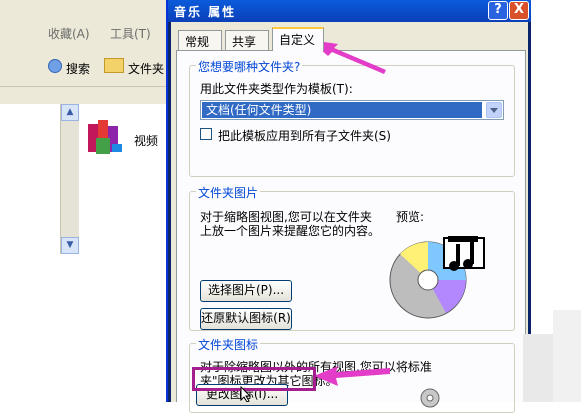  Describe the element at coordinates (342, 110) in the screenshot. I see `template-selected-value: 文档(任何文件类型)` at that location.